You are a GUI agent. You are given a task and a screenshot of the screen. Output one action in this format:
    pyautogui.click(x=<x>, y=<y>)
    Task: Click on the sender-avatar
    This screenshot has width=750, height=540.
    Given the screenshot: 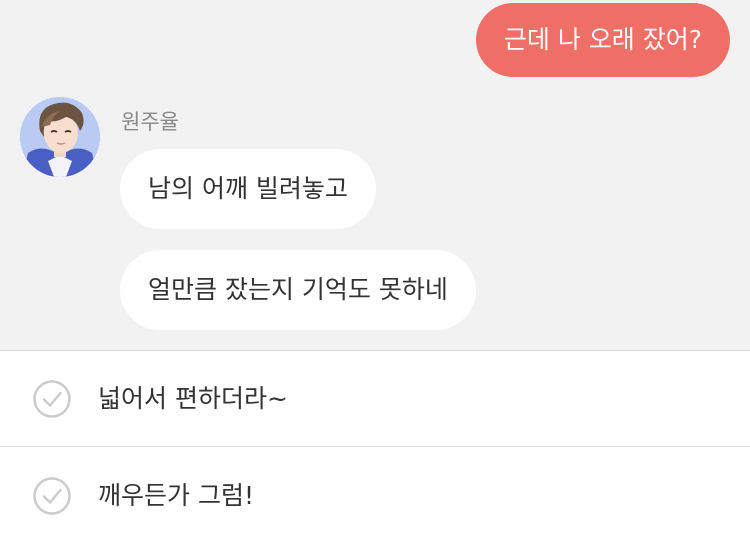 What is the action you would take?
    pyautogui.click(x=60, y=137)
    